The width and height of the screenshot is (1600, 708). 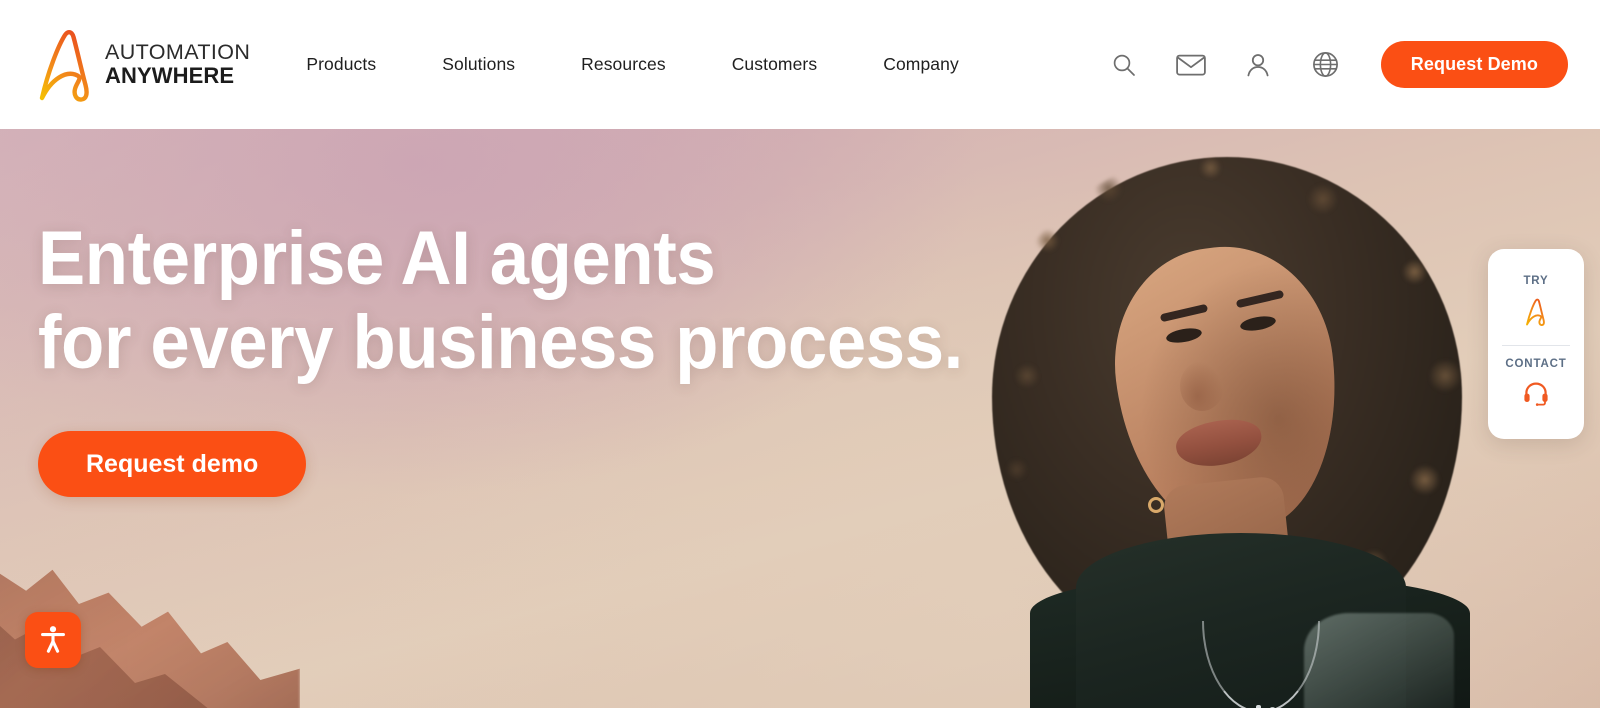 What do you see at coordinates (500, 342) in the screenshot?
I see `hero-headline-line2: for every business process.` at bounding box center [500, 342].